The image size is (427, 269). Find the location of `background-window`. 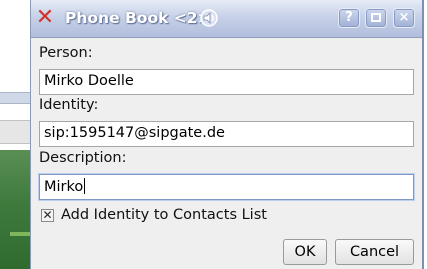

background-window is located at coordinates (15, 134).